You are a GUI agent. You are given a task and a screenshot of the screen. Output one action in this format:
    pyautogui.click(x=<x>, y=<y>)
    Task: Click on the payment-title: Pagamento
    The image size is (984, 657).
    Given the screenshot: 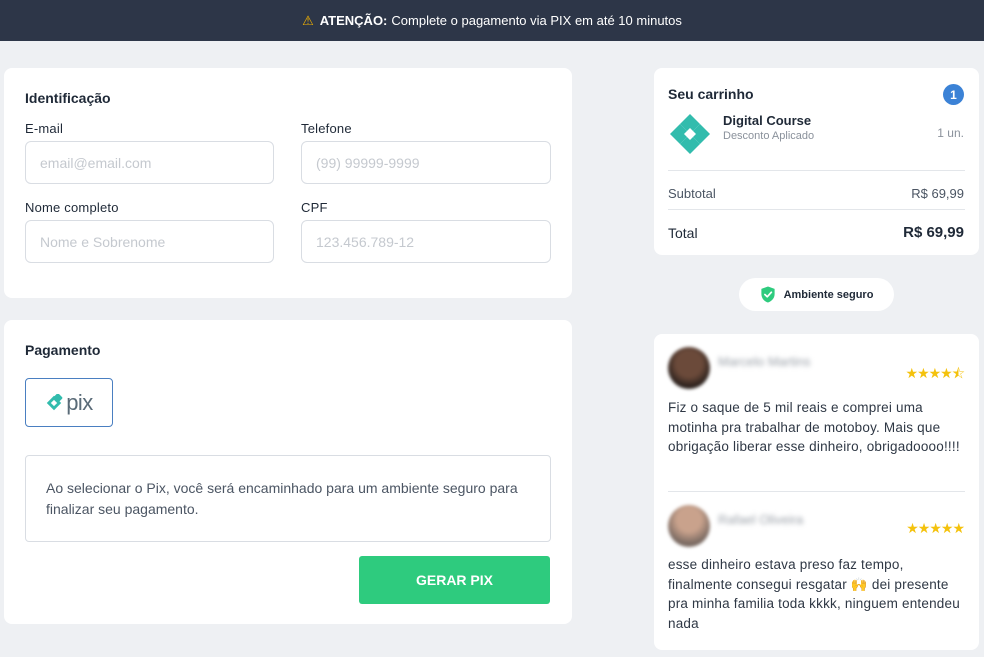 What is the action you would take?
    pyautogui.click(x=63, y=350)
    